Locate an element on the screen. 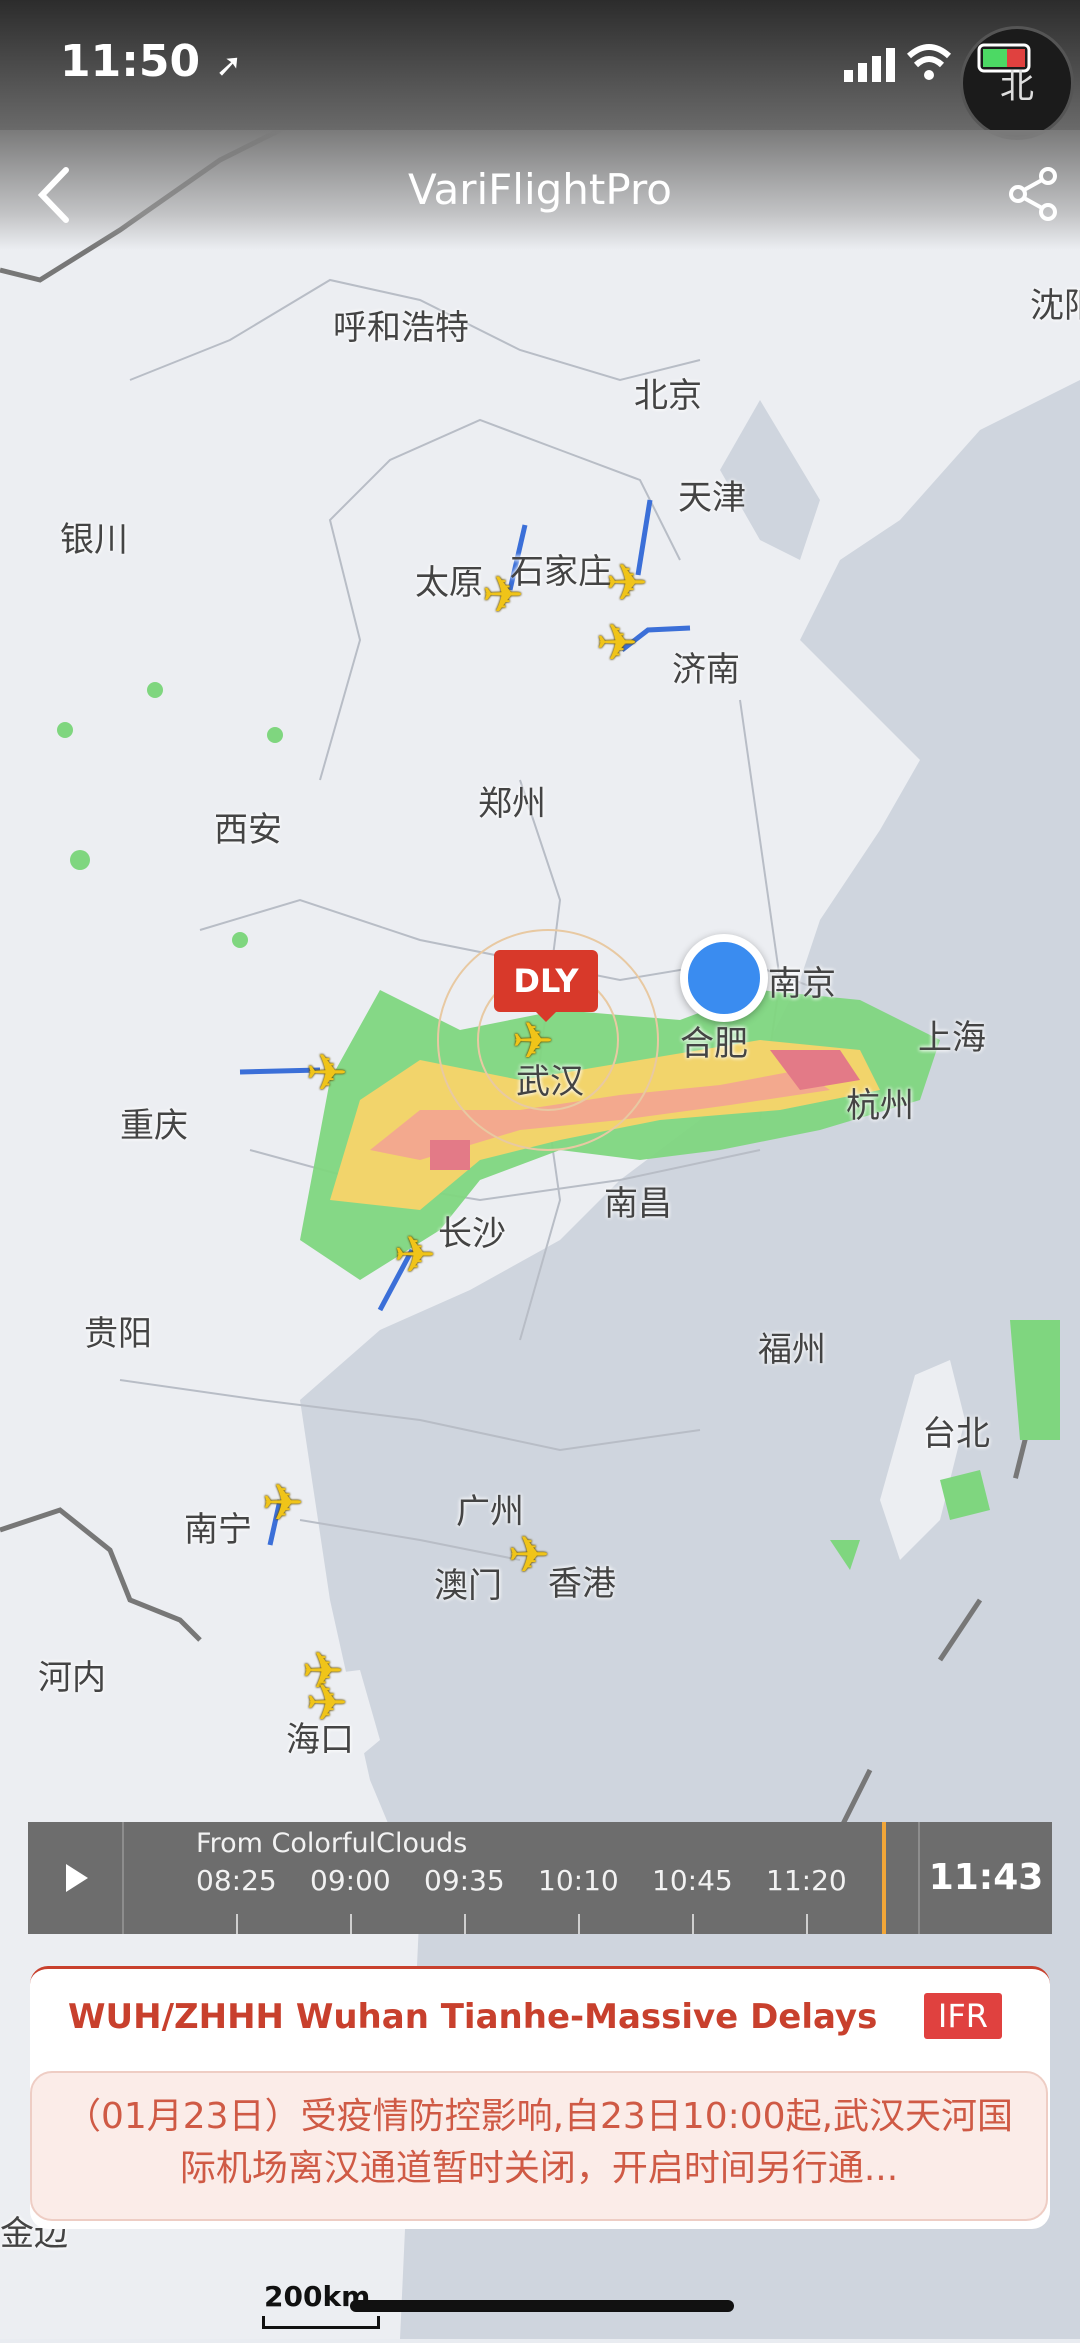 The width and height of the screenshot is (1080, 2343). timeline-tick-label: 10:10 is located at coordinates (578, 1880).